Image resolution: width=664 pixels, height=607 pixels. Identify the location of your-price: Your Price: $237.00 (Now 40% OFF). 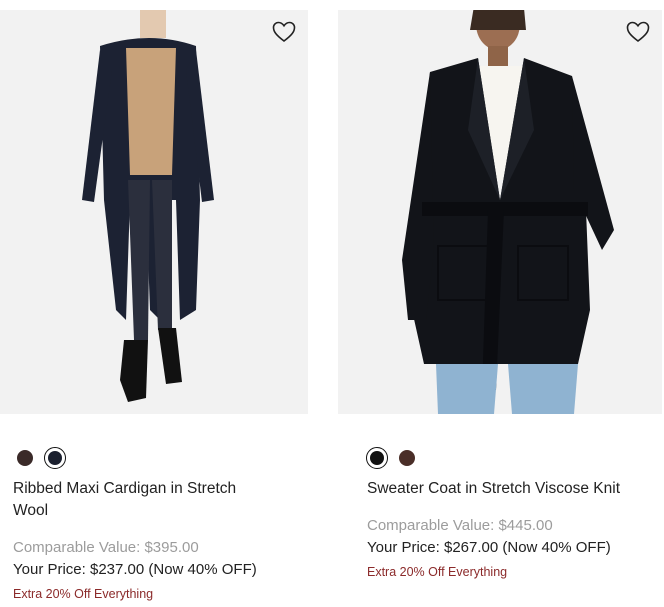
(135, 569).